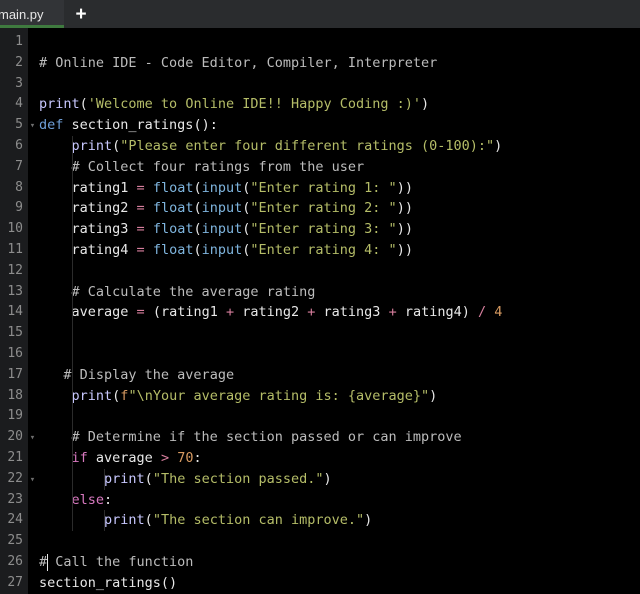 This screenshot has width=640, height=594. Describe the element at coordinates (15, 561) in the screenshot. I see `line-number: 26` at that location.